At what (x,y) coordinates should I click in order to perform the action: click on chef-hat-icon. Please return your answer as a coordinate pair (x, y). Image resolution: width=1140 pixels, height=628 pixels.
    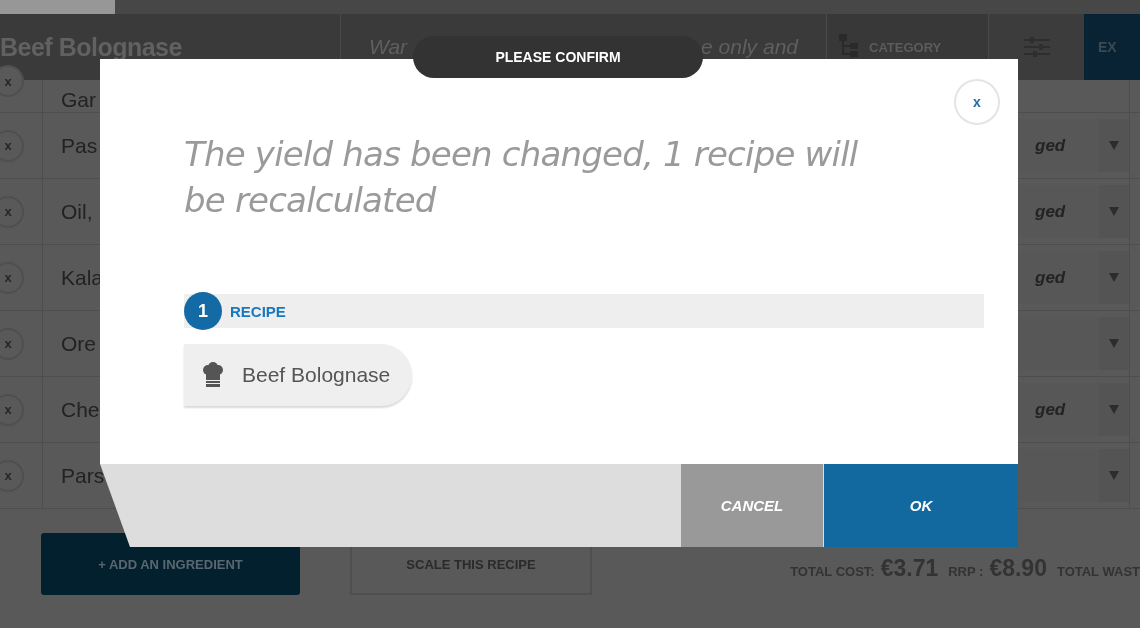
    Looking at the image, I should click on (213, 375).